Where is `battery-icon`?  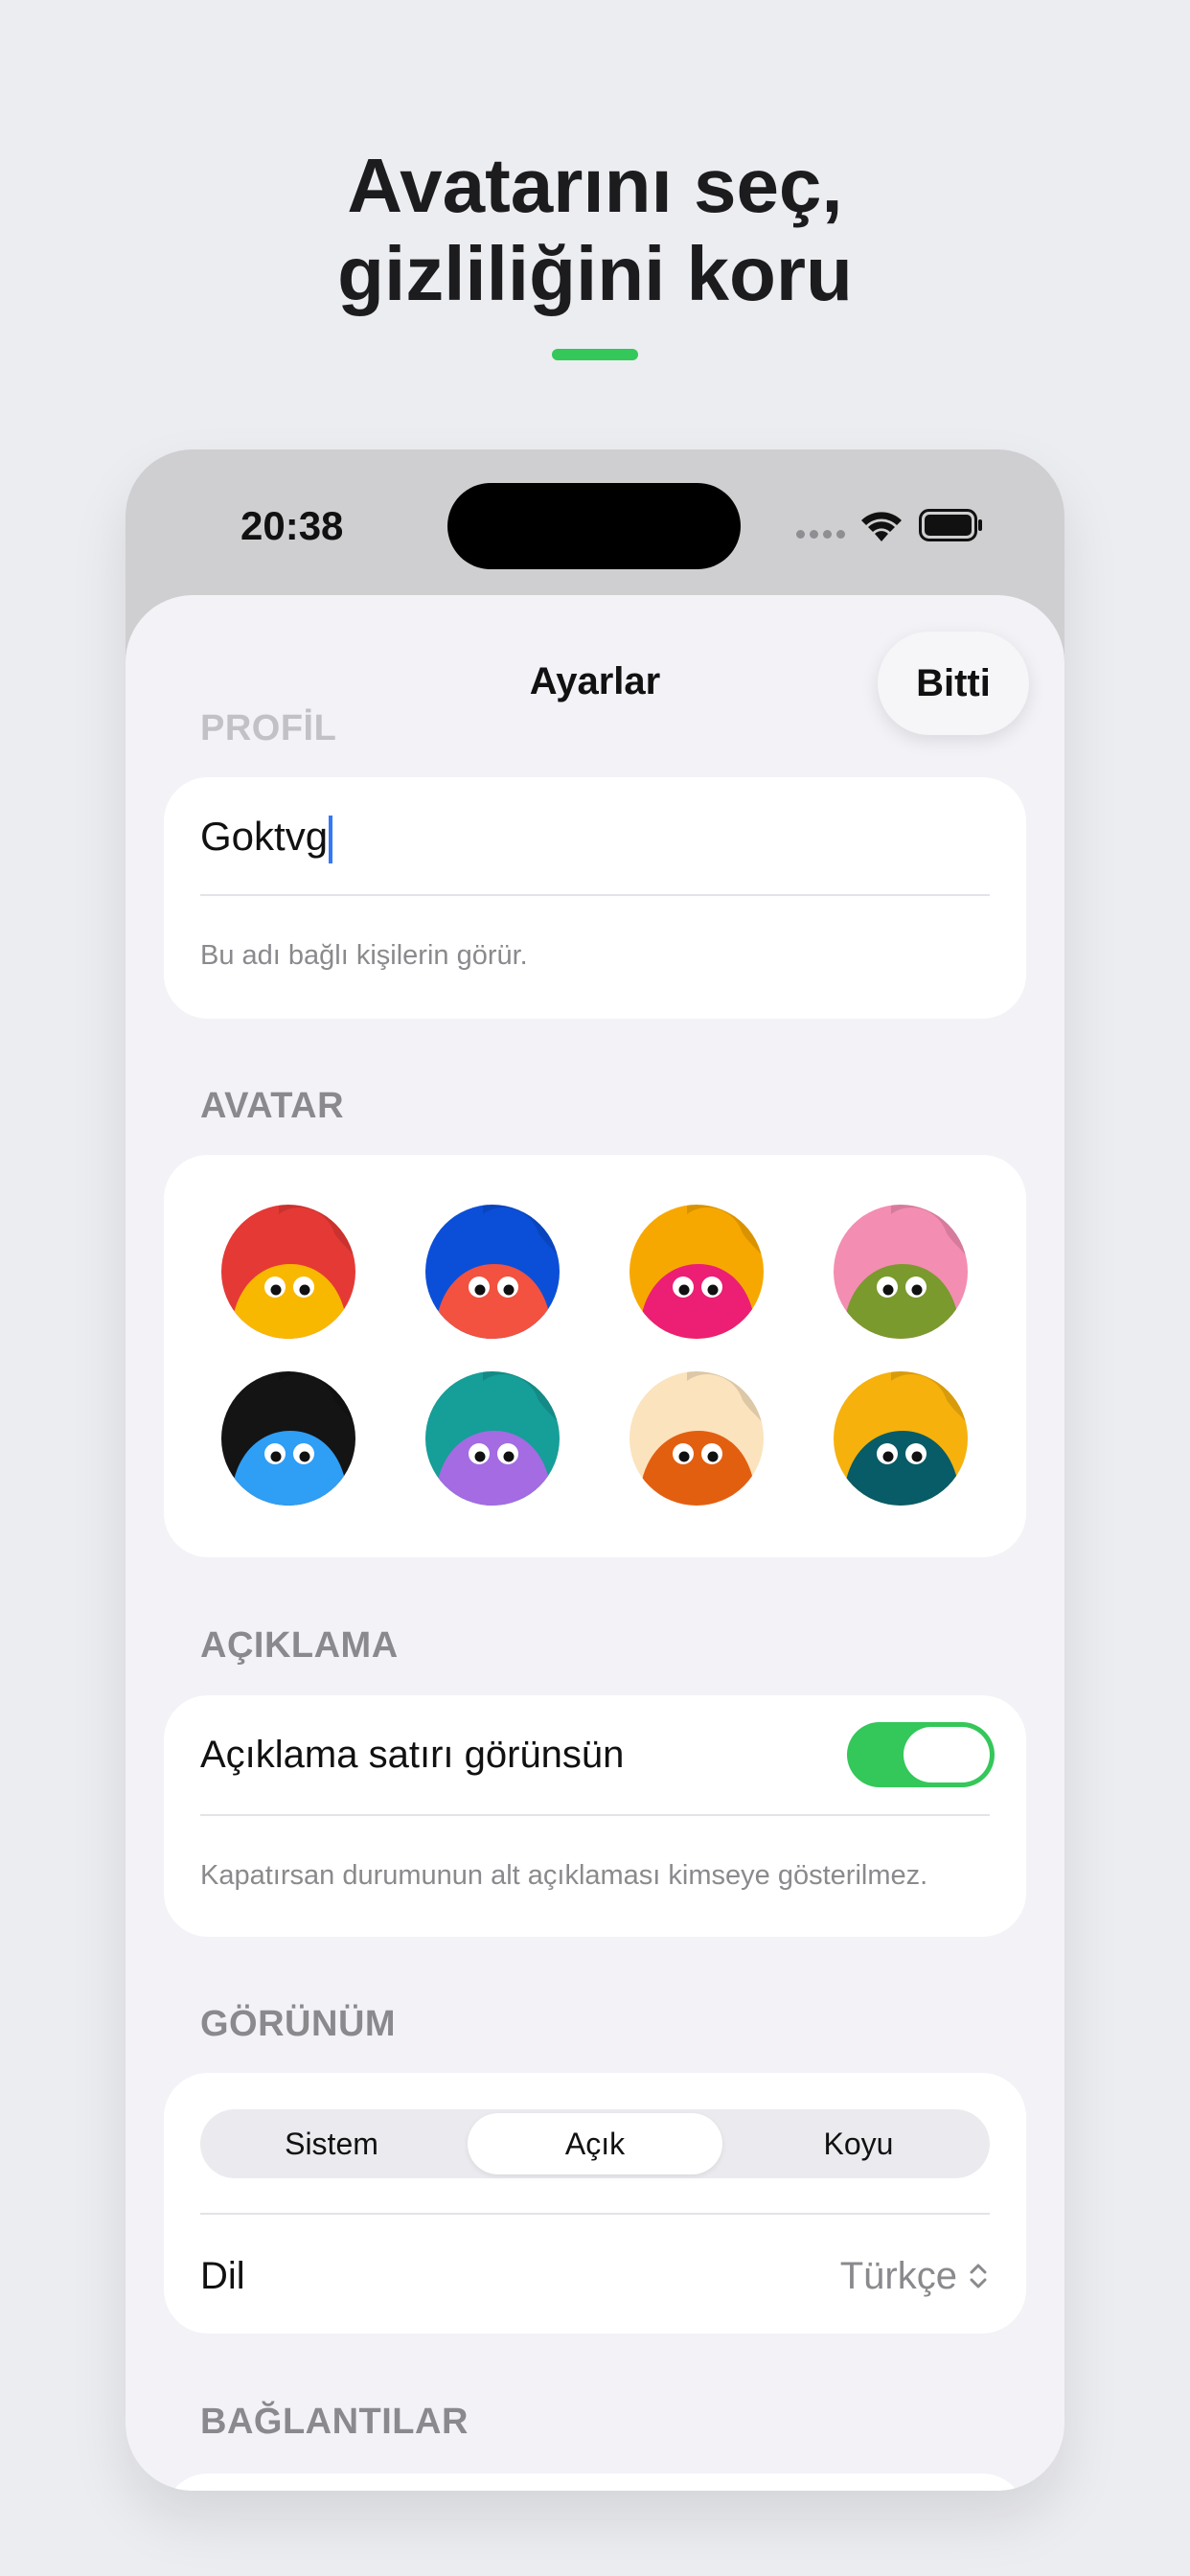
battery-icon is located at coordinates (951, 525).